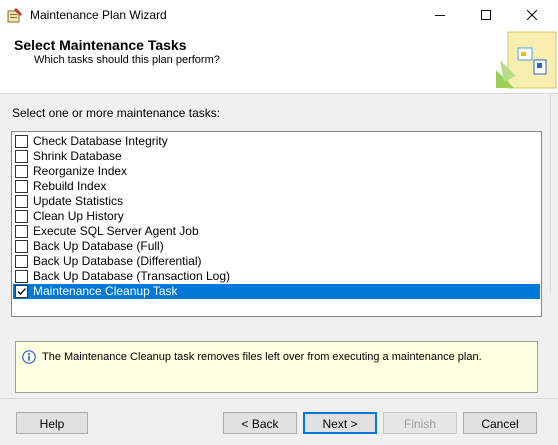 The image size is (558, 445). Describe the element at coordinates (276, 141) in the screenshot. I see `task-item-check-database-integrity: Check Database Integrity` at that location.